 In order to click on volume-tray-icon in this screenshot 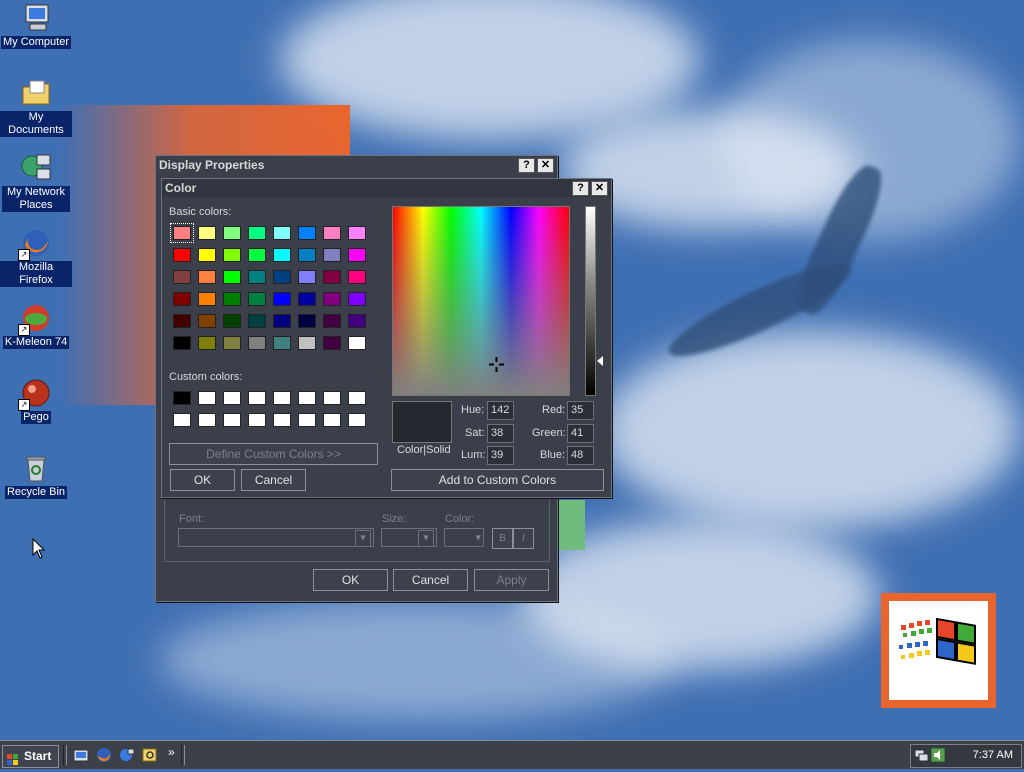, I will do `click(938, 755)`.